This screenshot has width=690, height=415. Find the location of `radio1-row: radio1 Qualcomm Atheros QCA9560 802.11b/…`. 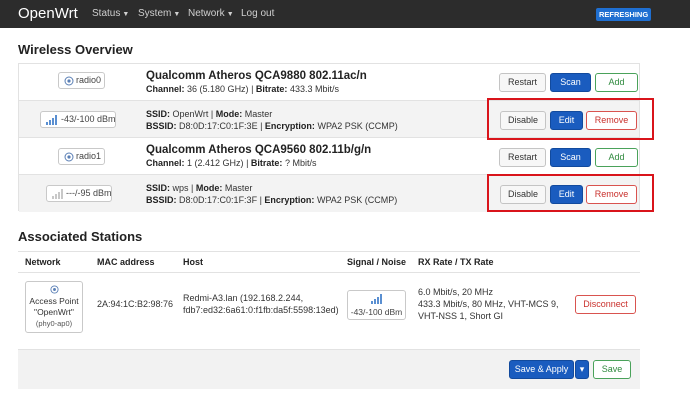

radio1-row: radio1 Qualcomm Atheros QCA9560 802.11b/… is located at coordinates (329, 156).